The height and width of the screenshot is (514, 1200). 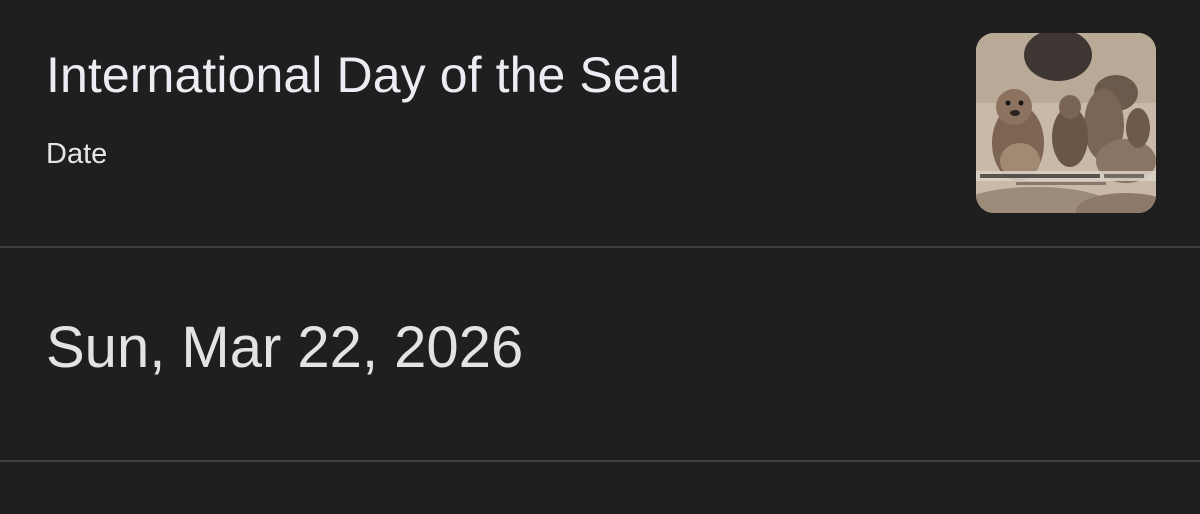 What do you see at coordinates (77, 154) in the screenshot?
I see `event-subtitle: Date` at bounding box center [77, 154].